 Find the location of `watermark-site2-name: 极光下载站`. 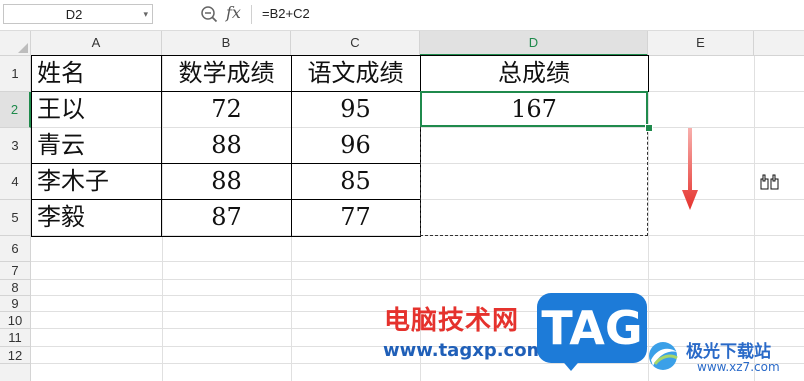

watermark-site2-name: 极光下载站 is located at coordinates (728, 352).